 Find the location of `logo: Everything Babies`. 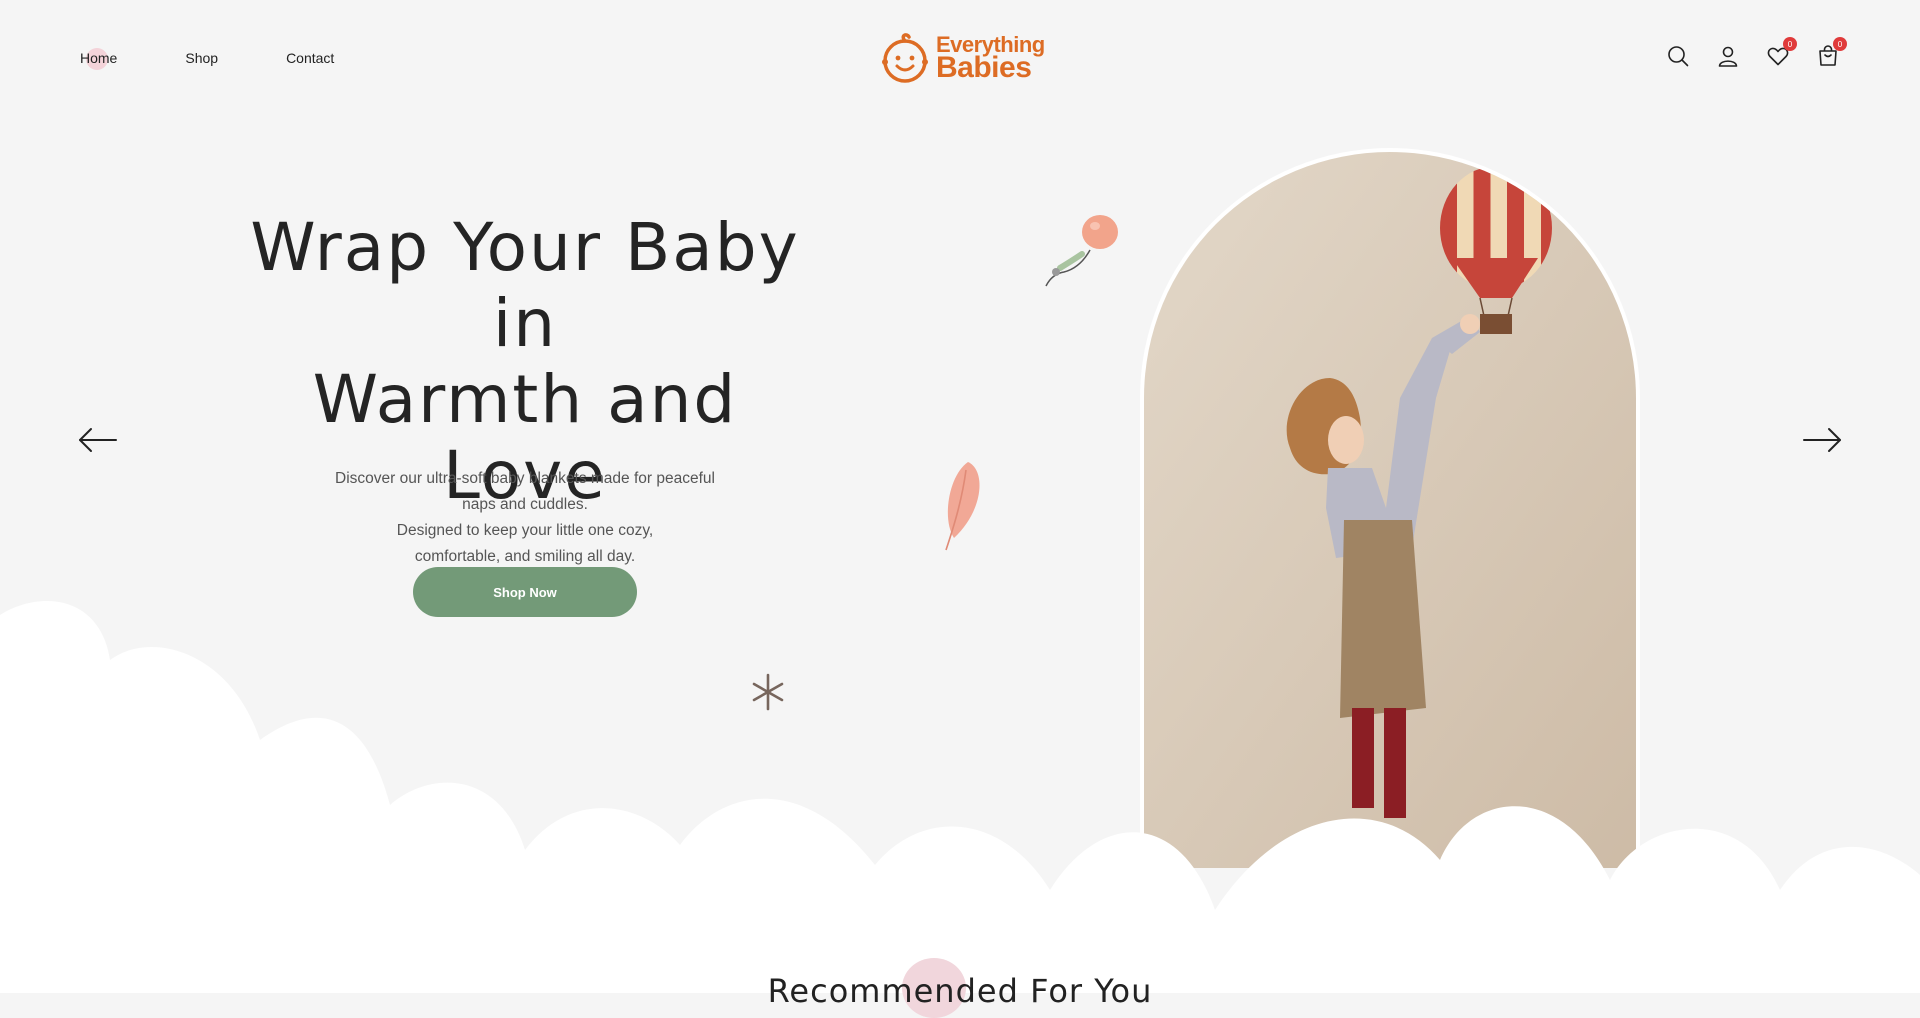

logo: Everything Babies is located at coordinates (962, 58).